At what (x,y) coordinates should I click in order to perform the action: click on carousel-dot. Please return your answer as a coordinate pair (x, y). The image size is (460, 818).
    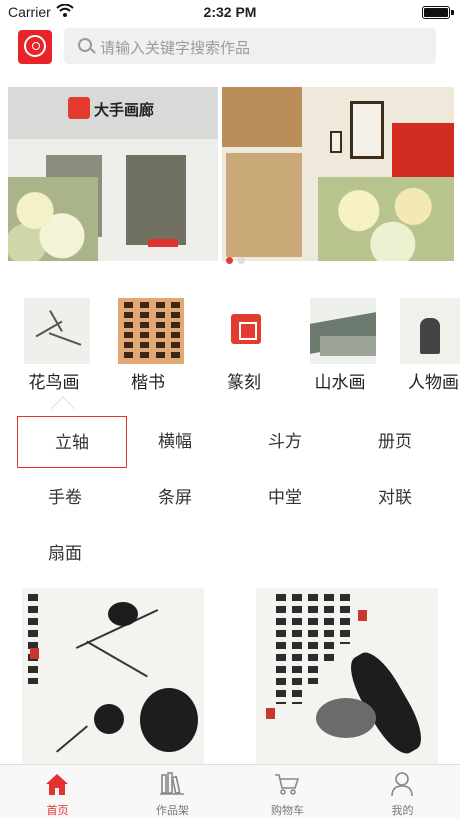
    Looking at the image, I should click on (241, 260).